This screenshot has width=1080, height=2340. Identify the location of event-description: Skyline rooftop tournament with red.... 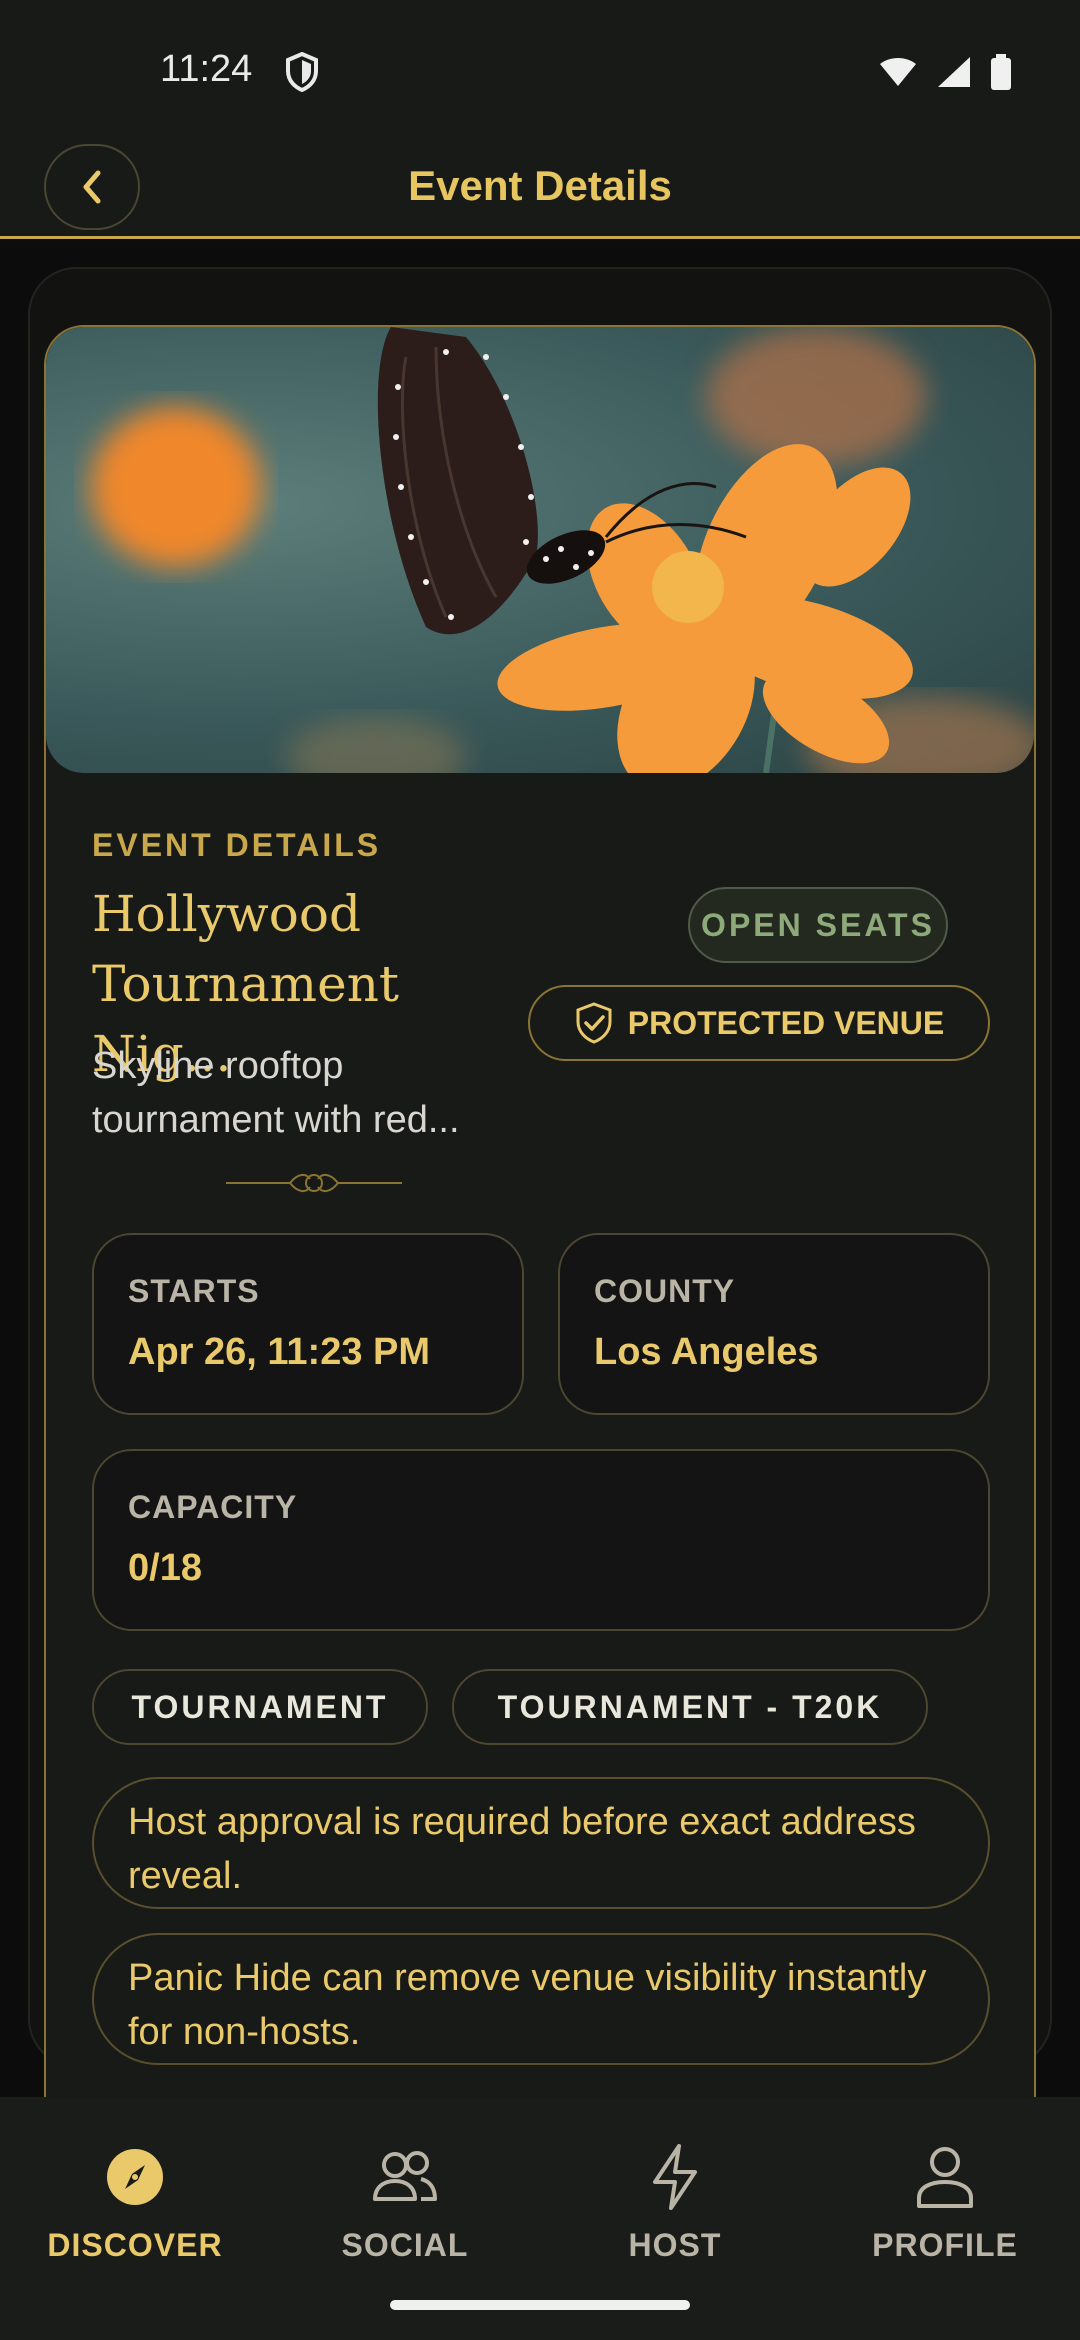
(276, 1093).